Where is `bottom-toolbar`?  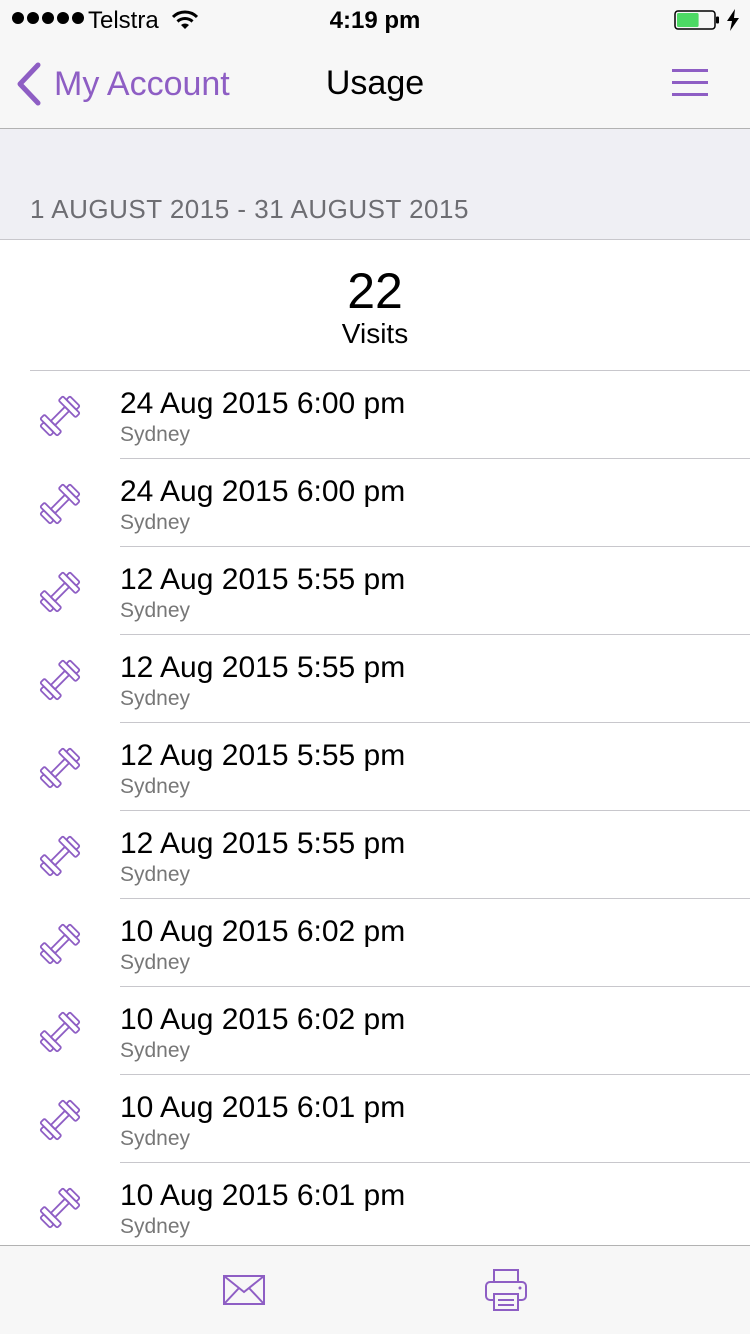
bottom-toolbar is located at coordinates (375, 1289).